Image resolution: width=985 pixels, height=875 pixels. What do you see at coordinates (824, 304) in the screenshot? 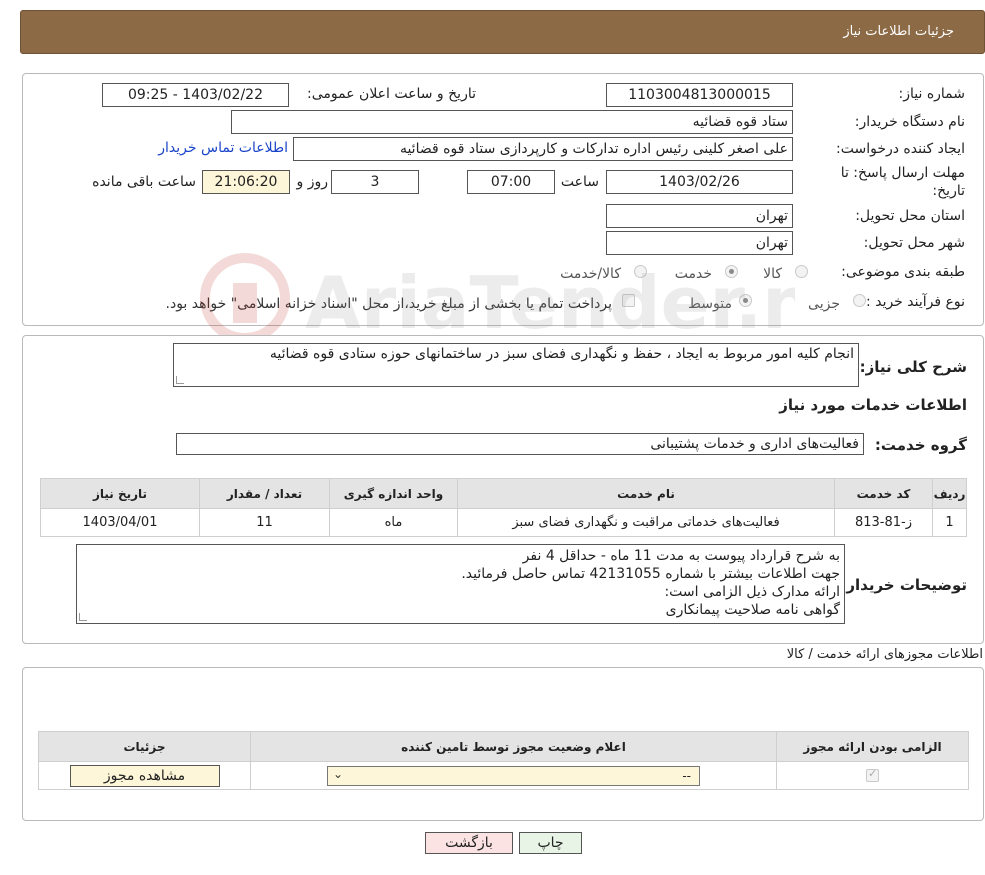
I see `process-option-minor: جزیی` at bounding box center [824, 304].